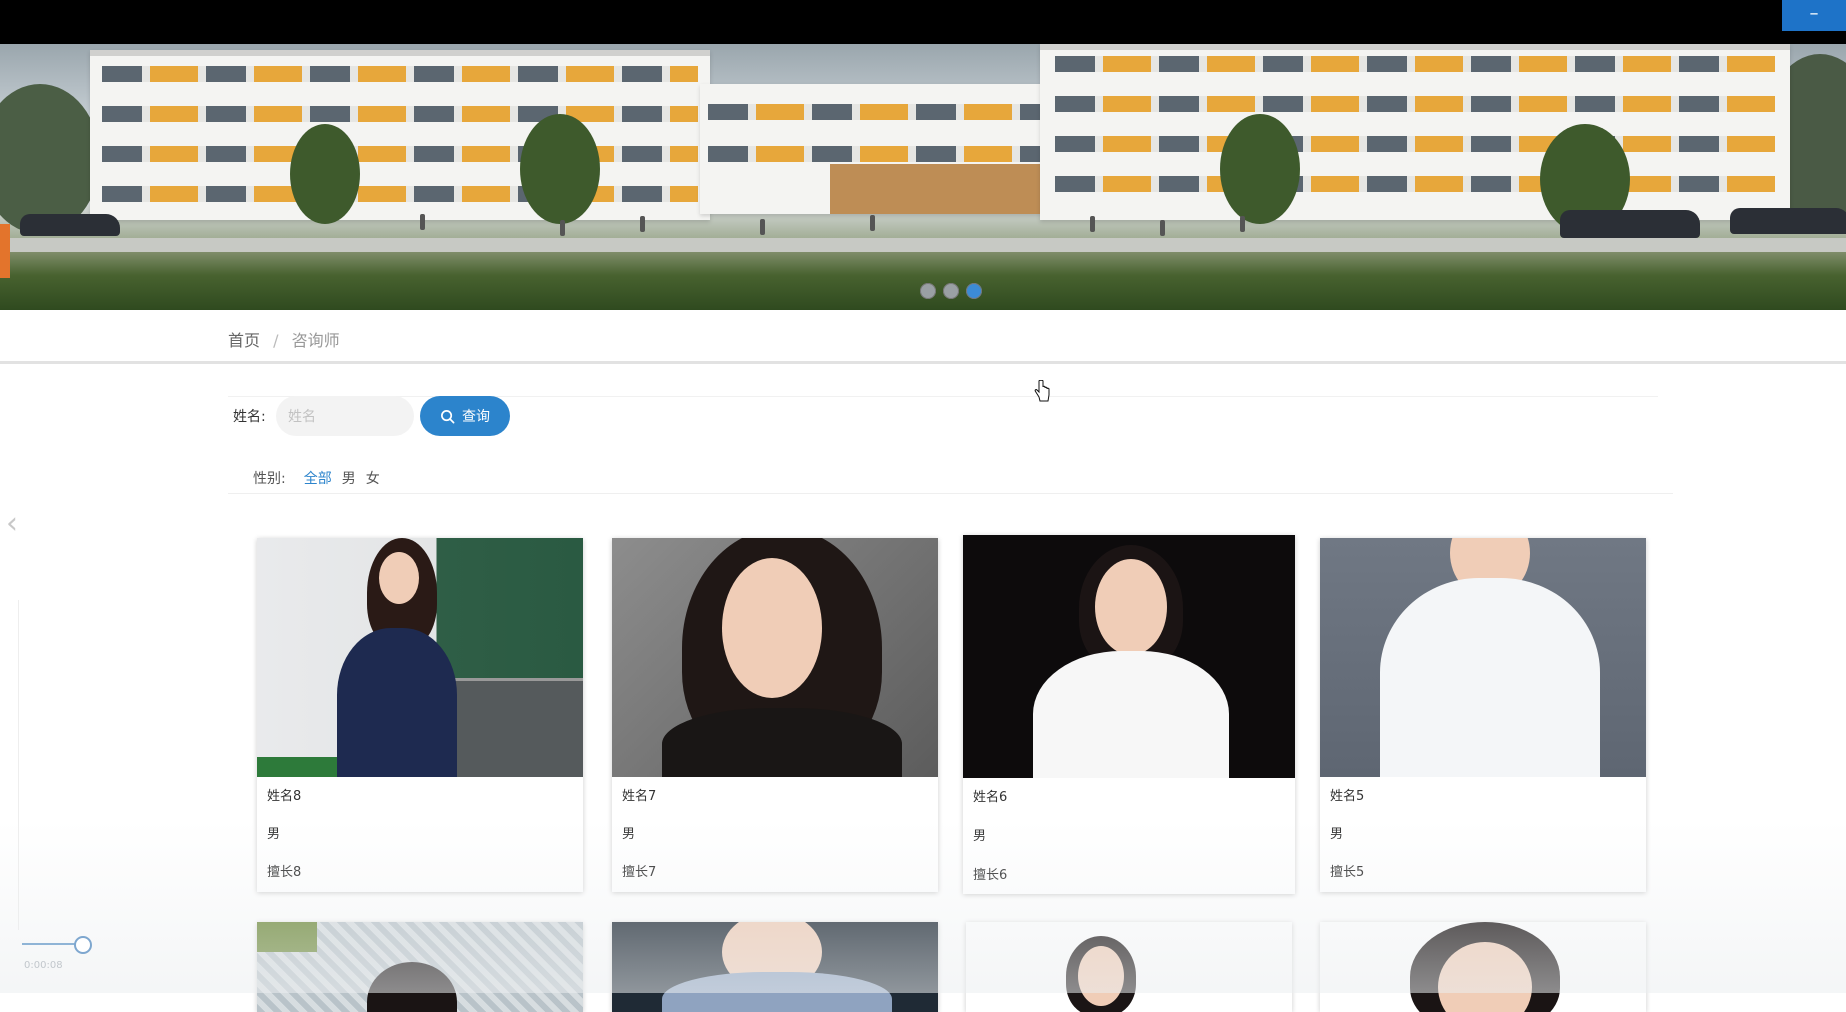  Describe the element at coordinates (284, 872) in the screenshot. I see `counselor-specialty: 擅长8` at that location.